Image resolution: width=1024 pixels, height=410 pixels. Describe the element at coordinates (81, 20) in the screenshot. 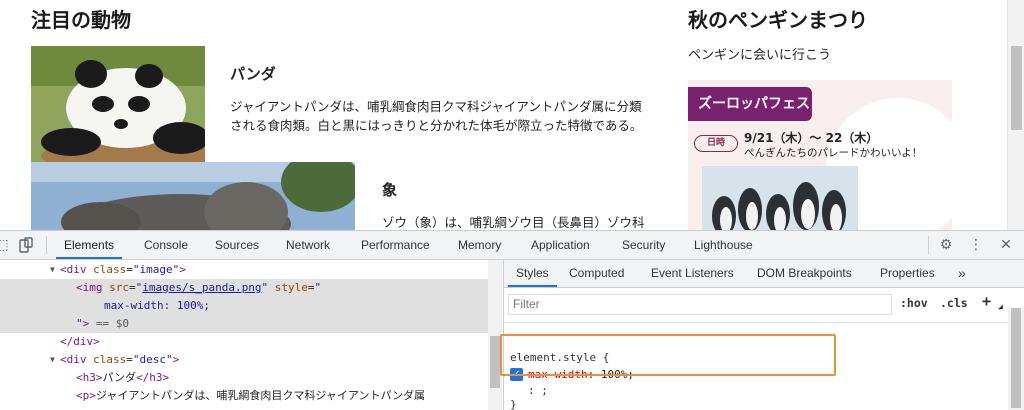

I see `featured-animals-heading: 注目の動物` at that location.